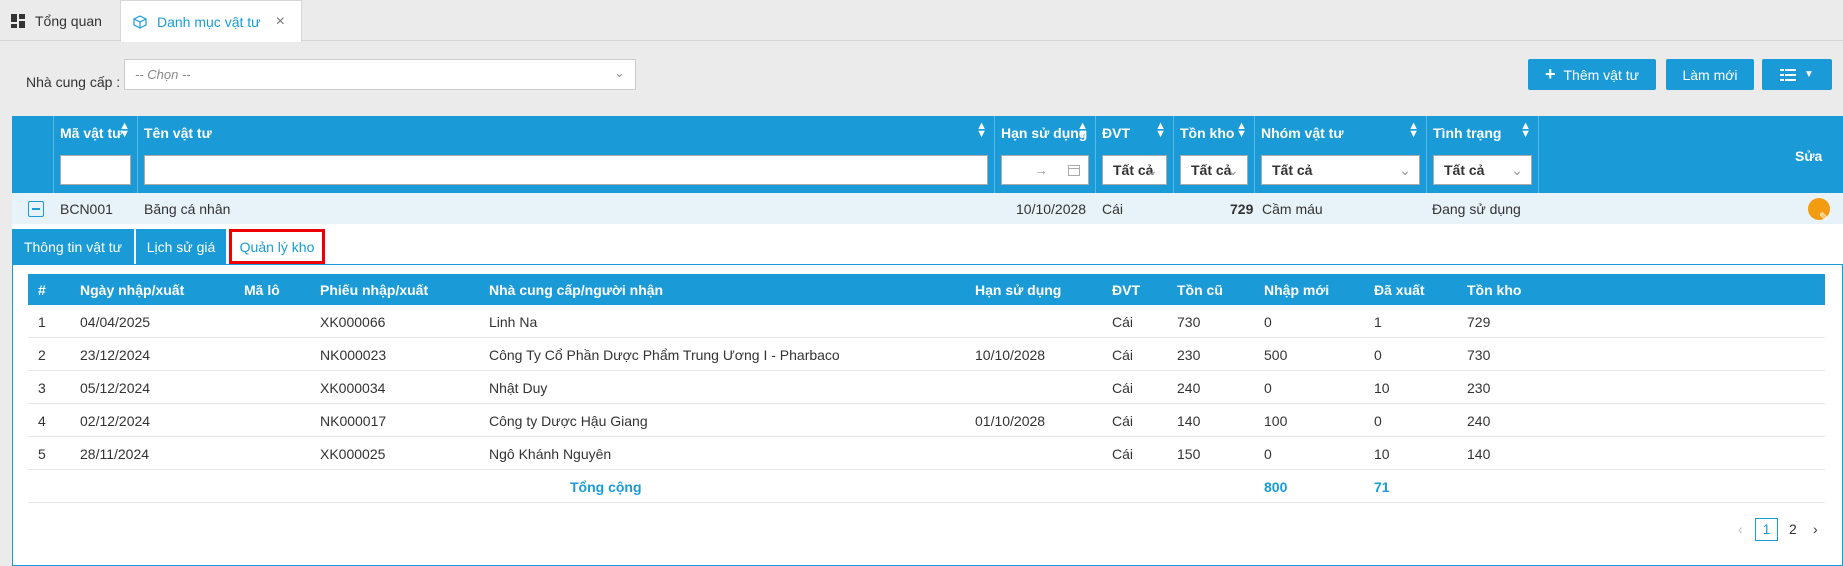 This screenshot has height=566, width=1843. I want to click on col-title: Sửa, so click(1809, 156).